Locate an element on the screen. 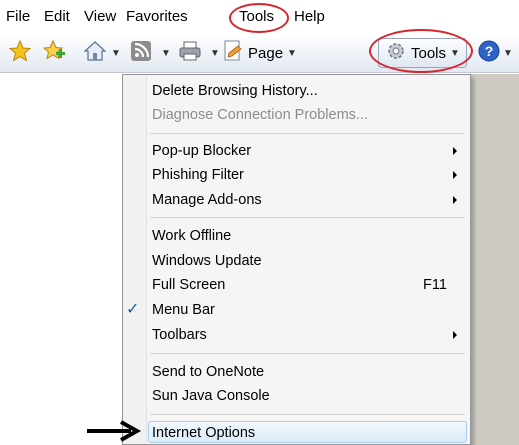 The width and height of the screenshot is (519, 445). add-favorites-button is located at coordinates (54, 53).